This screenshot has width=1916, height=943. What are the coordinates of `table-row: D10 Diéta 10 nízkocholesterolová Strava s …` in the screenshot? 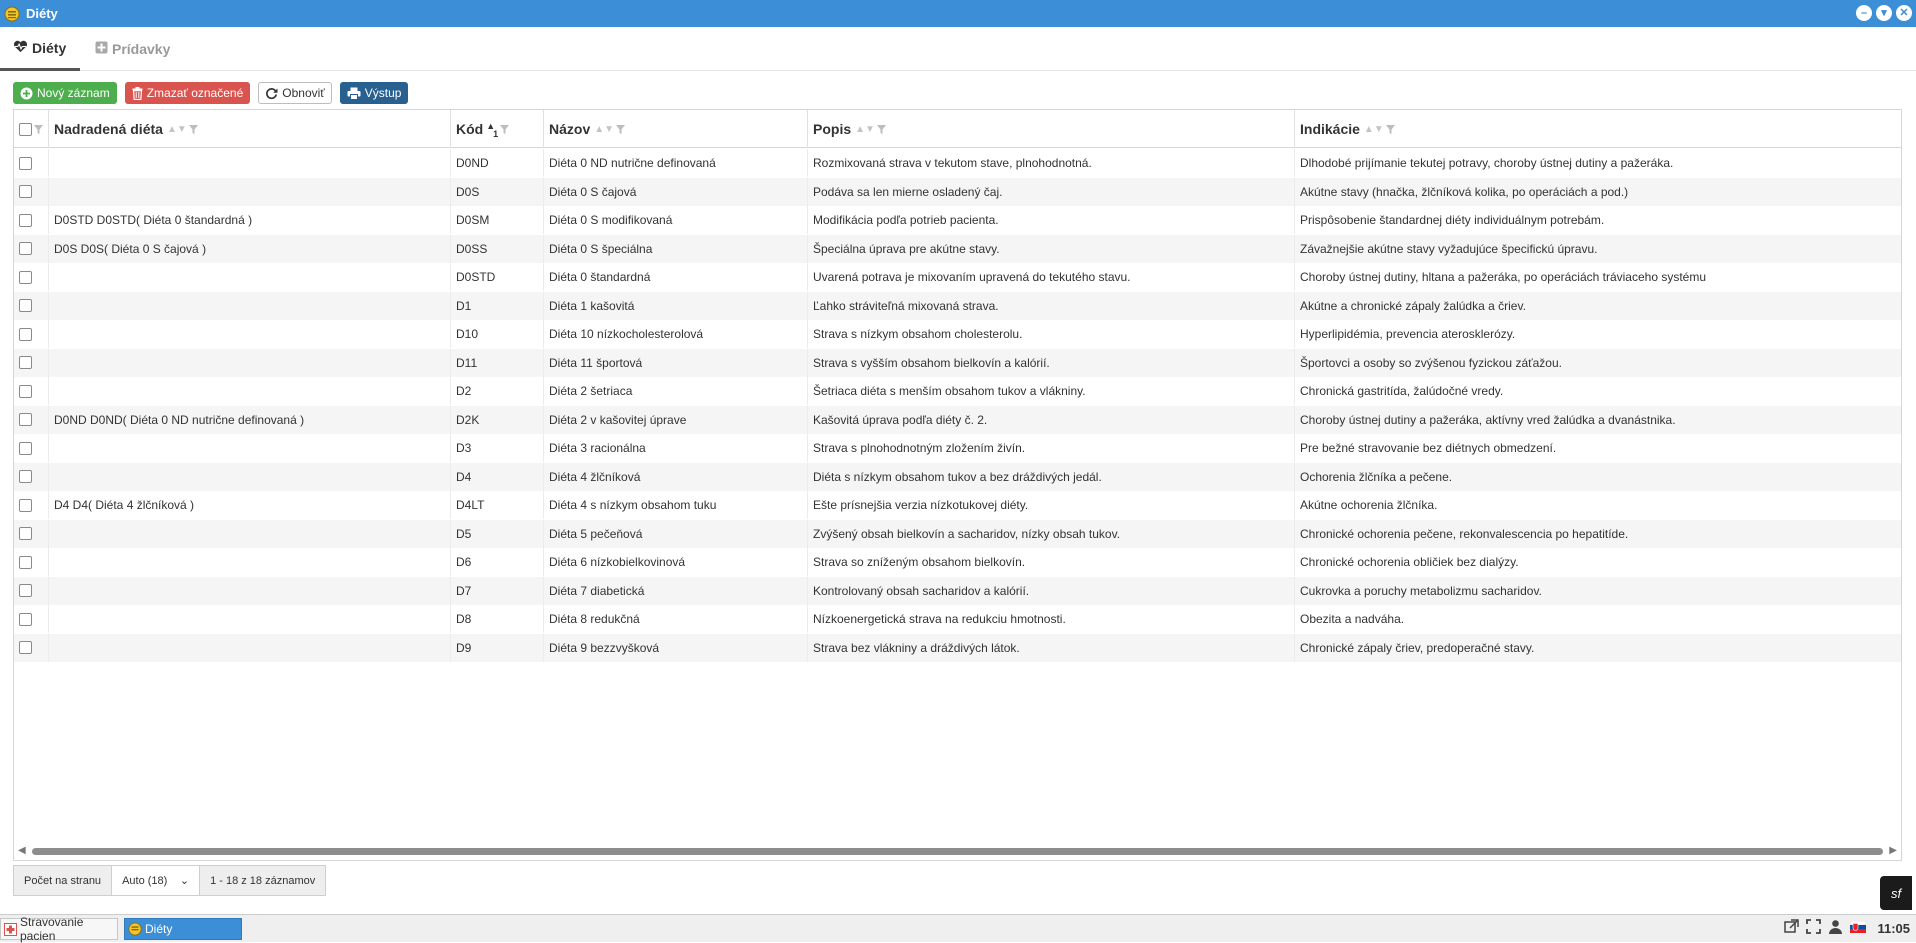 It's located at (957, 334).